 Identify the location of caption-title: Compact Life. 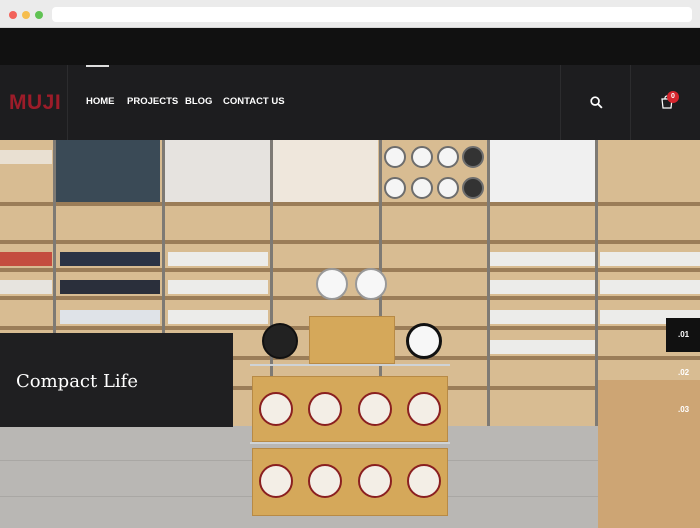
(77, 381).